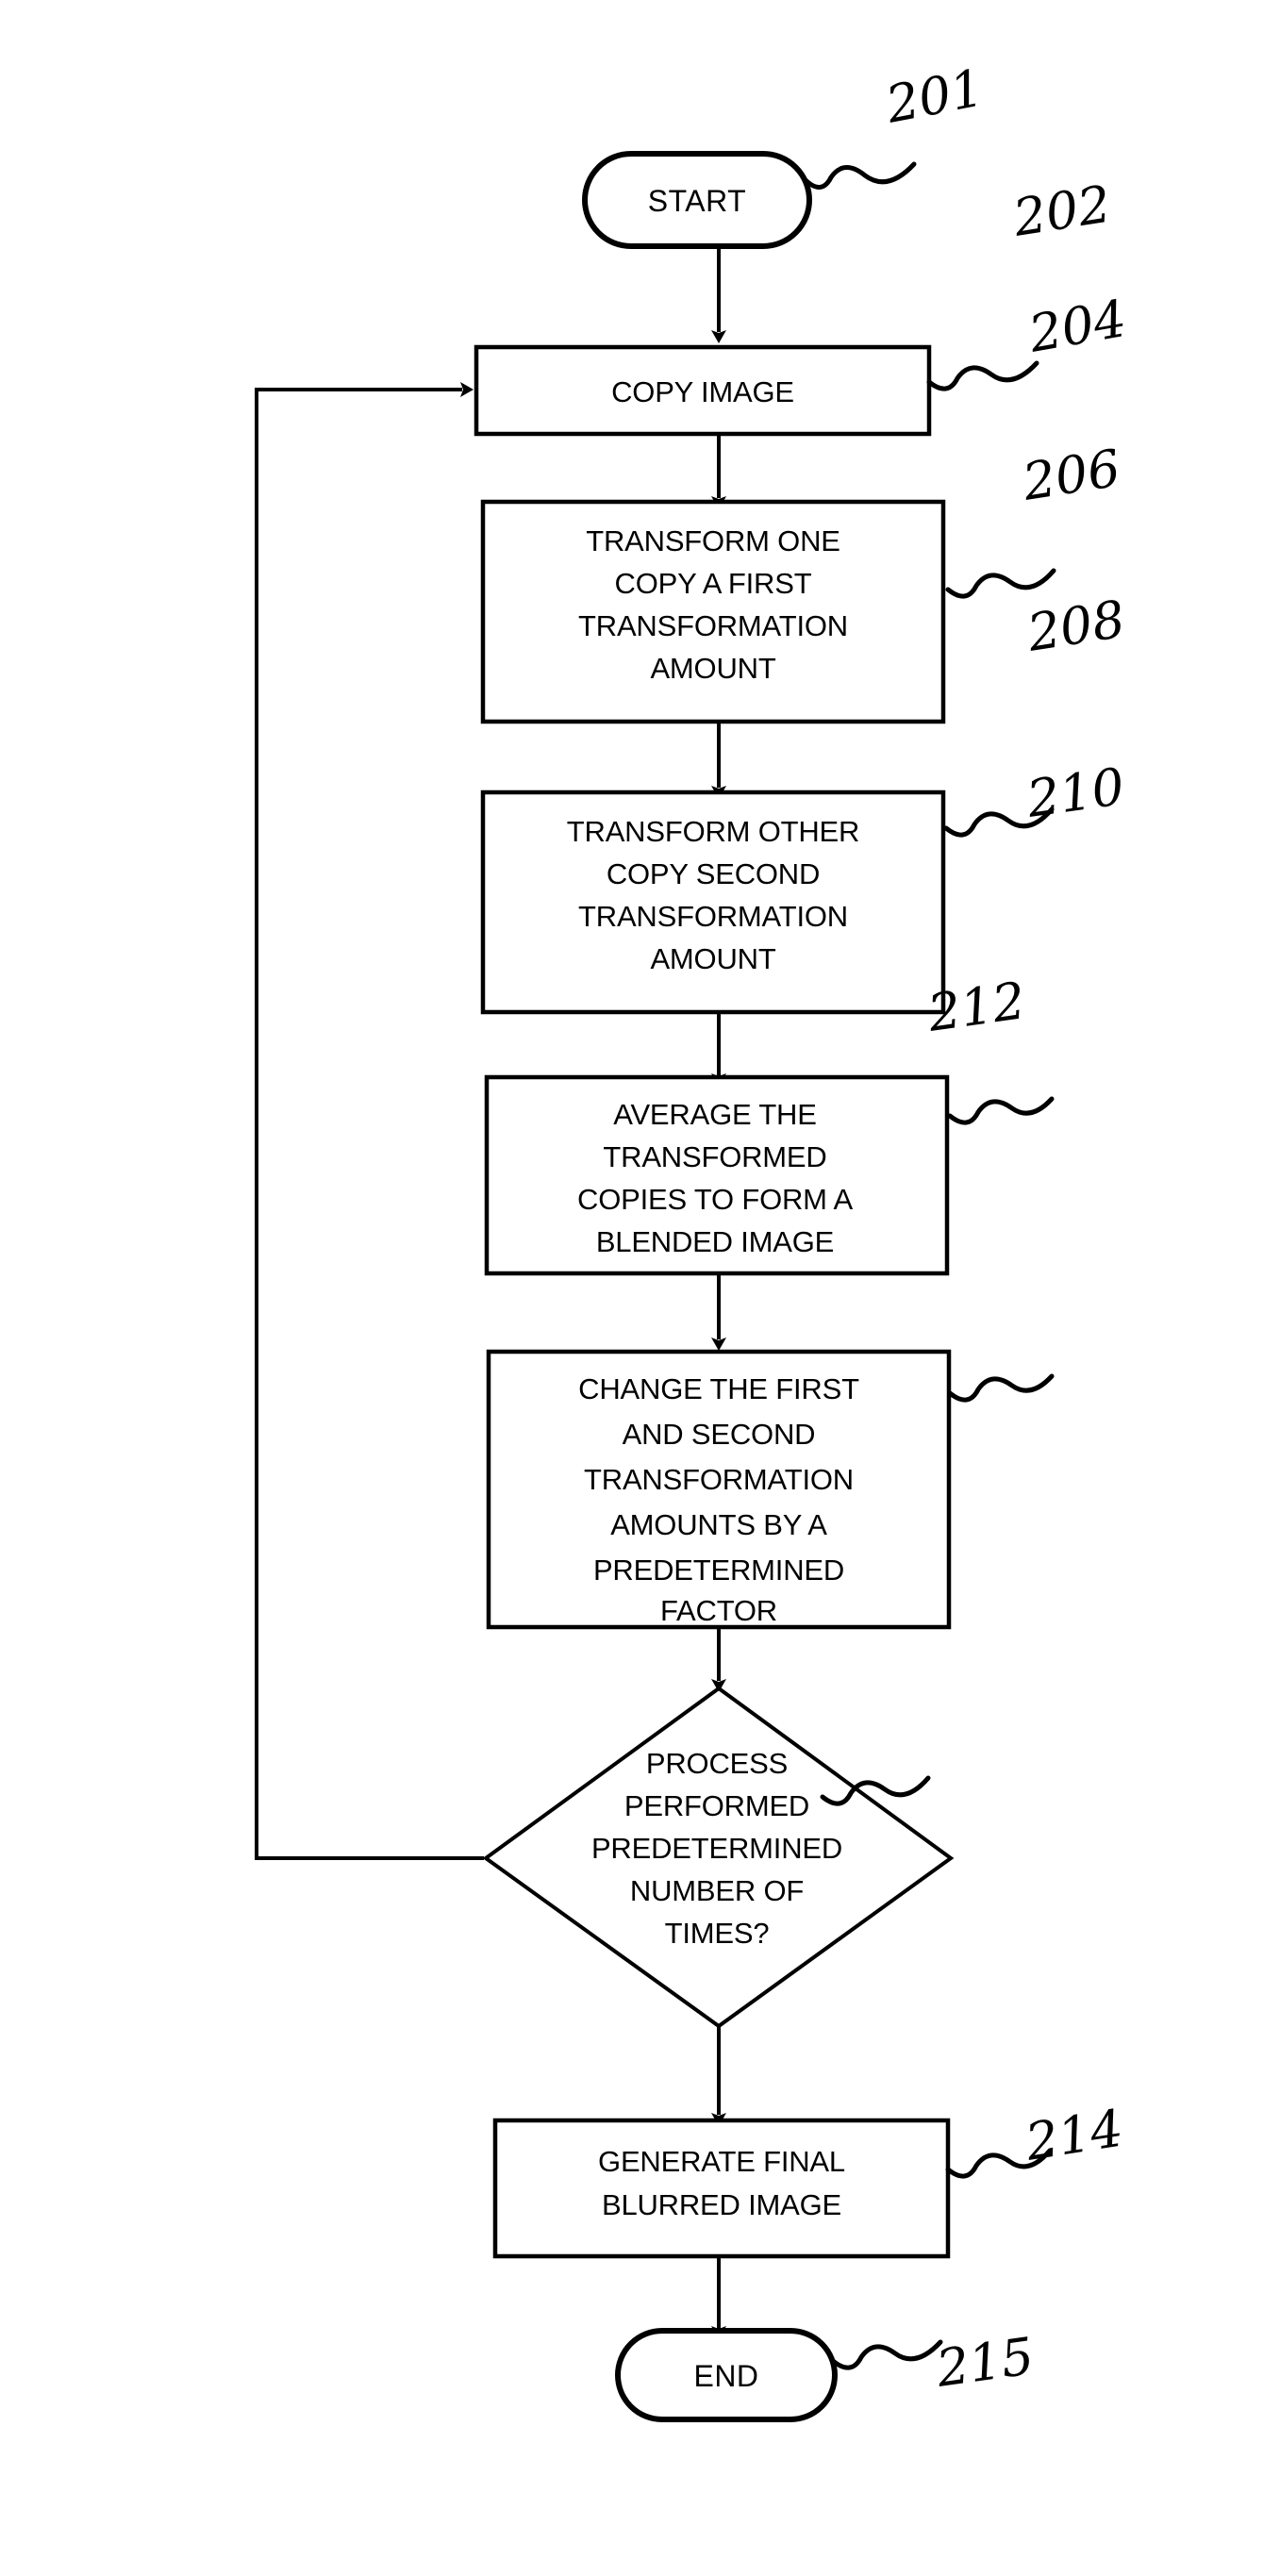 This screenshot has width=1280, height=2576. Describe the element at coordinates (718, 1611) in the screenshot. I see `change-amounts-line-5: FACTOR` at that location.